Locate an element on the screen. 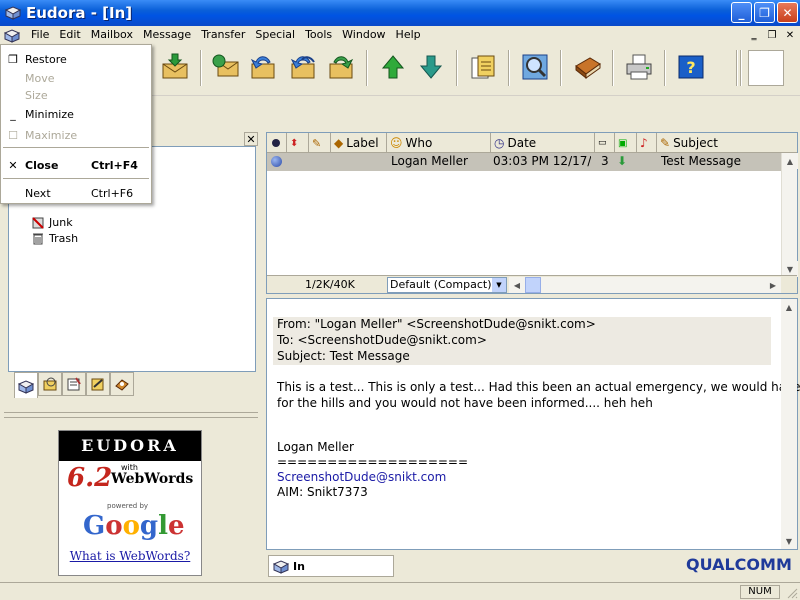 The image size is (800, 600). menu-item-next: Next Ctrl+F6 is located at coordinates (76, 193).